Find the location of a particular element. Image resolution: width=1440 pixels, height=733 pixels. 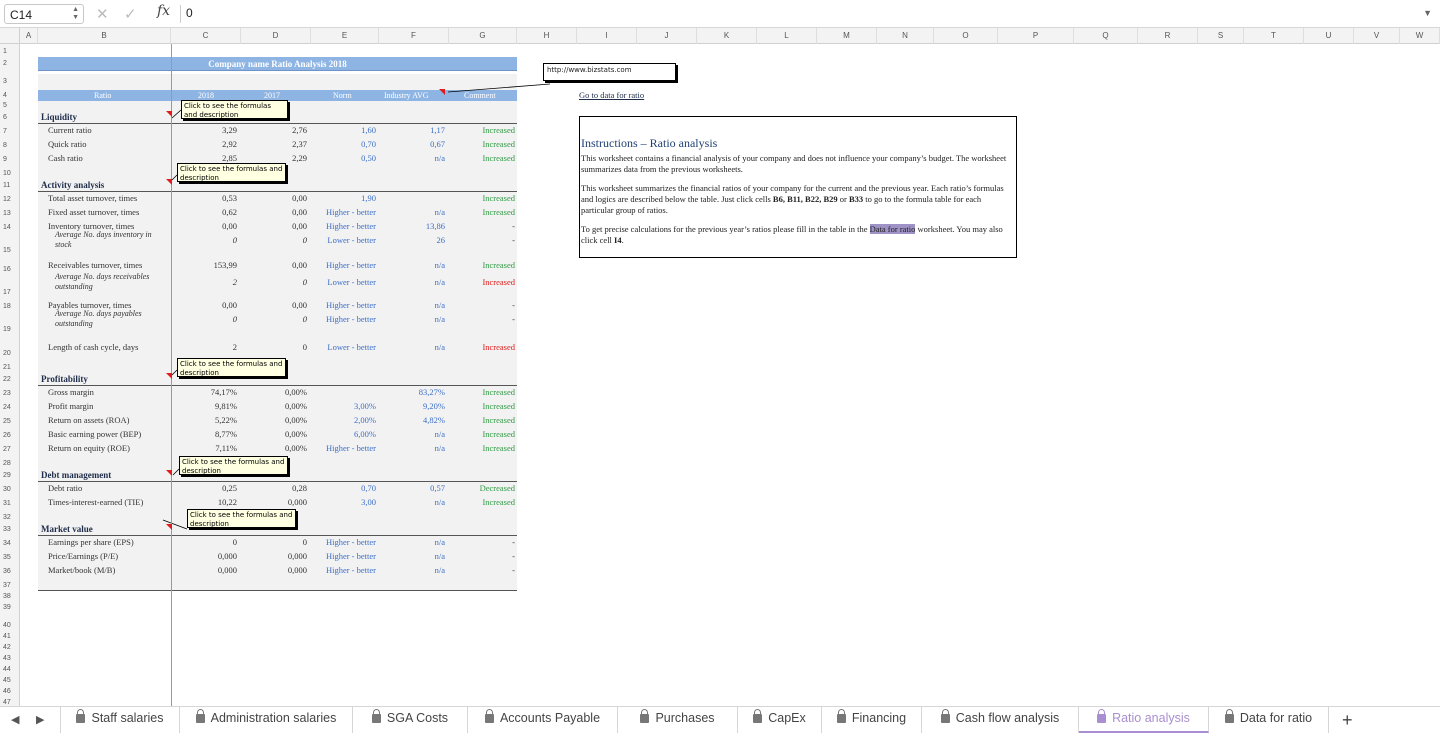

norm-value: 3,00 is located at coordinates (342, 502).